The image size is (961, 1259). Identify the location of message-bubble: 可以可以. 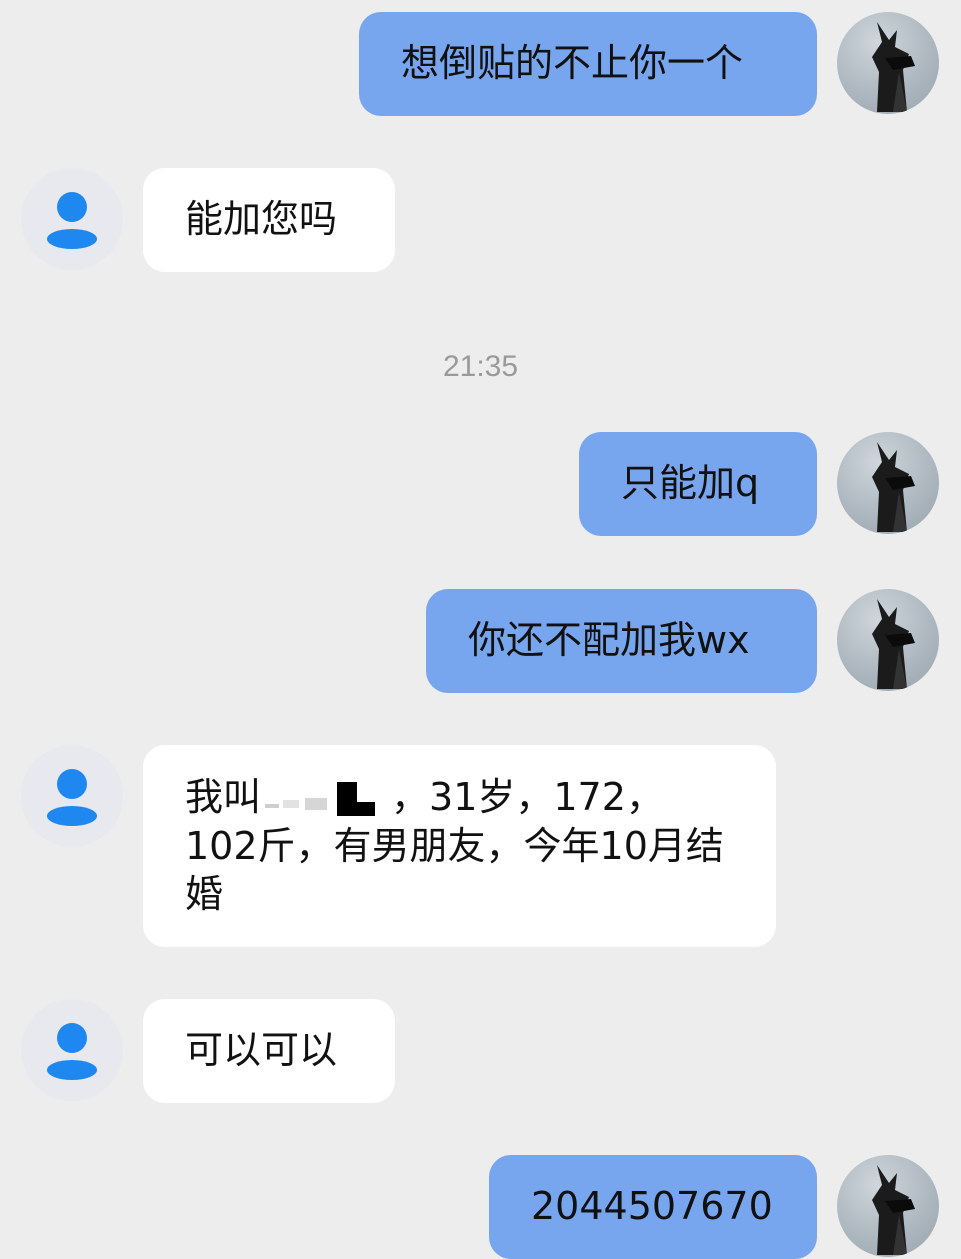
(269, 1051).